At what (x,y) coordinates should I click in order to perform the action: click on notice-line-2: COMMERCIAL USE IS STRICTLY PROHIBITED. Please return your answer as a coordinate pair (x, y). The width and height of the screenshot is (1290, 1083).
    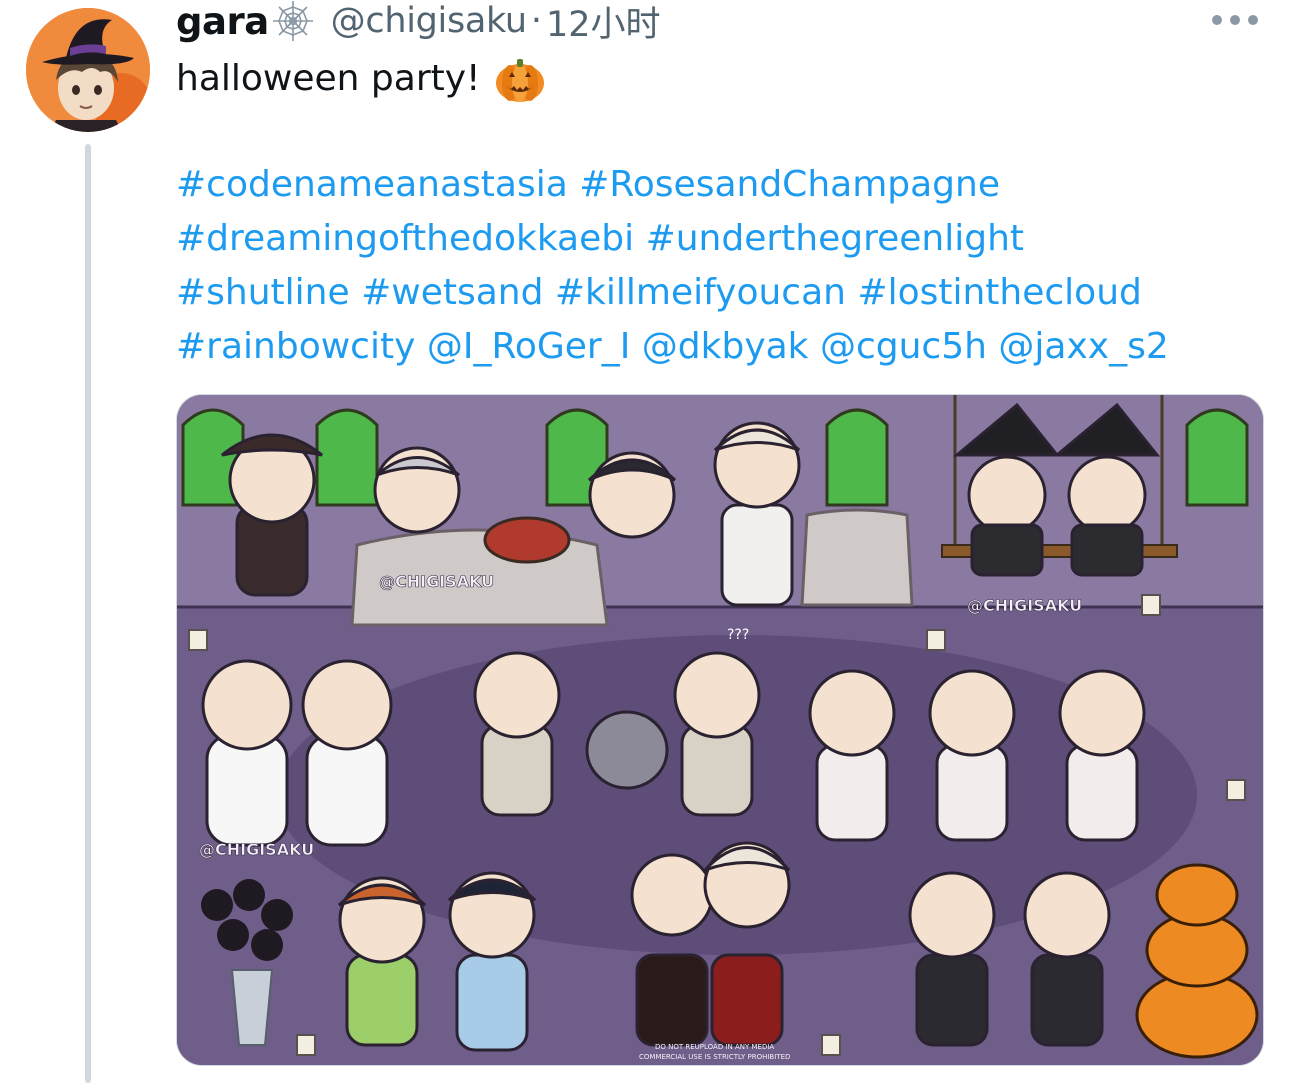
    Looking at the image, I should click on (714, 1057).